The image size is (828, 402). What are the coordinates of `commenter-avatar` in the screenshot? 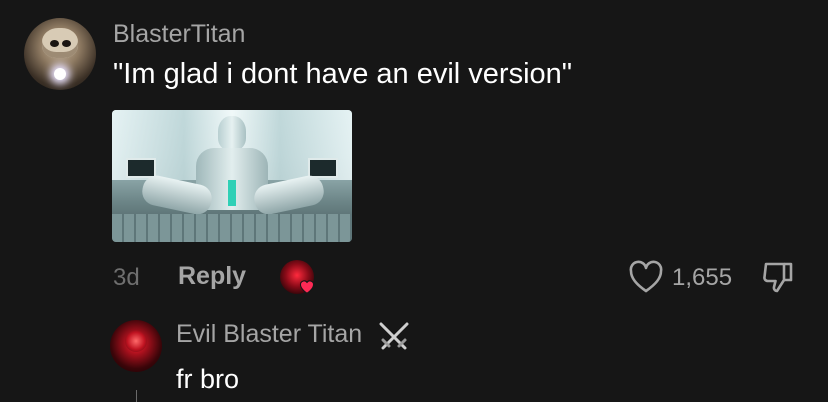 It's located at (60, 54).